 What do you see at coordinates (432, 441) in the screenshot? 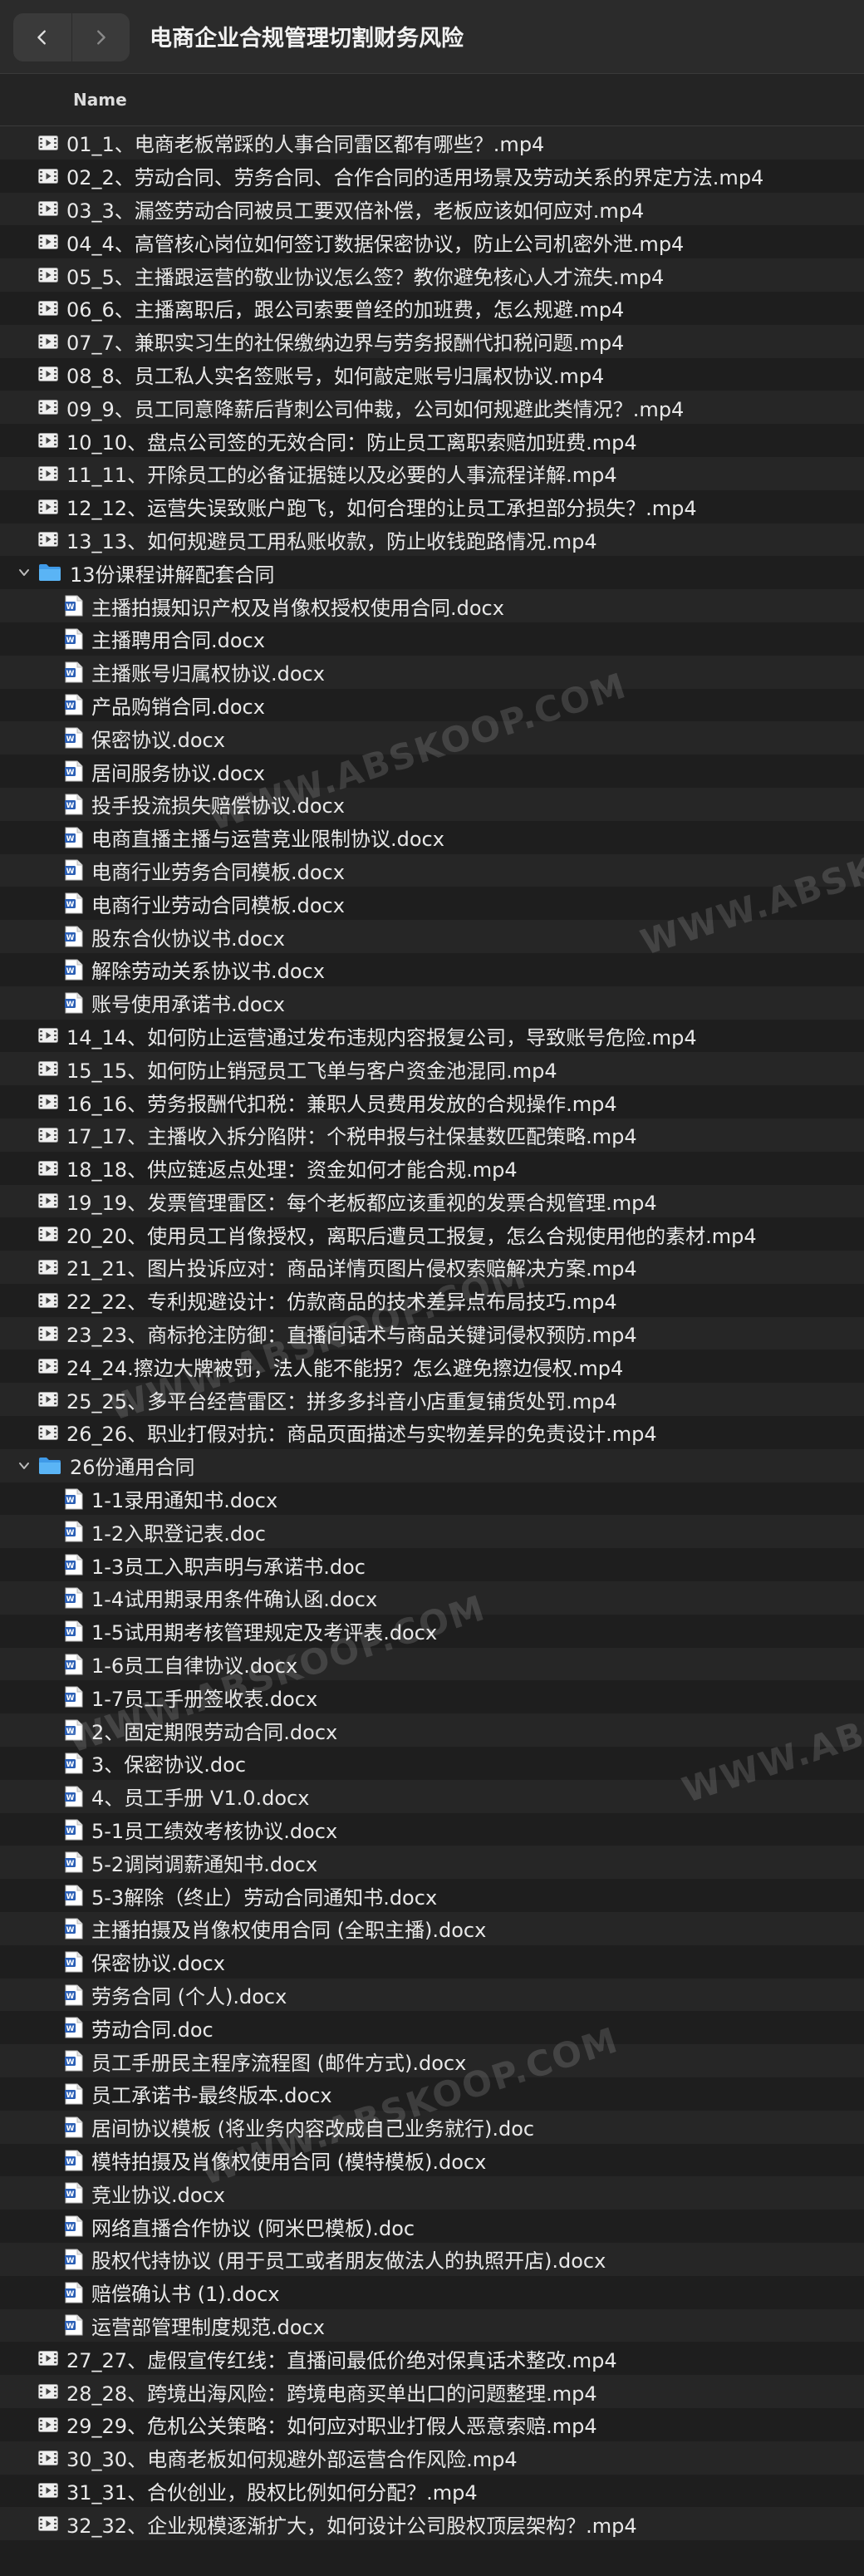
I see `file-row: 10_10、盘点公司签的无效合同：防止员工离职索赔加班费.mp4` at bounding box center [432, 441].